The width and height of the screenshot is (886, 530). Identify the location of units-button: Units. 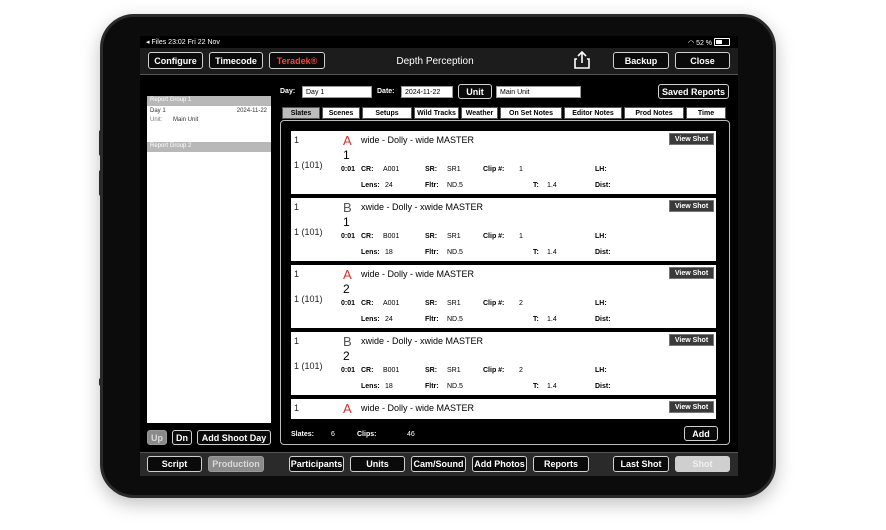
(377, 464).